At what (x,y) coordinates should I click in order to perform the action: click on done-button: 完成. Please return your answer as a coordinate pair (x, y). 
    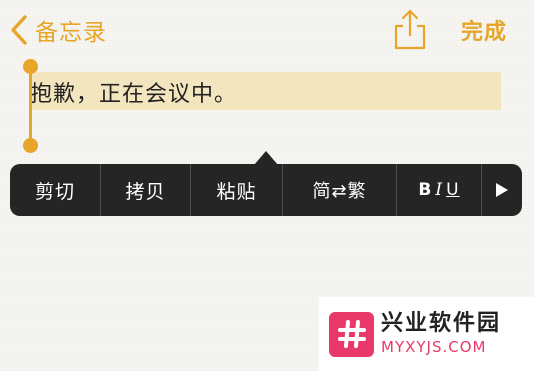
    Looking at the image, I should click on (484, 30).